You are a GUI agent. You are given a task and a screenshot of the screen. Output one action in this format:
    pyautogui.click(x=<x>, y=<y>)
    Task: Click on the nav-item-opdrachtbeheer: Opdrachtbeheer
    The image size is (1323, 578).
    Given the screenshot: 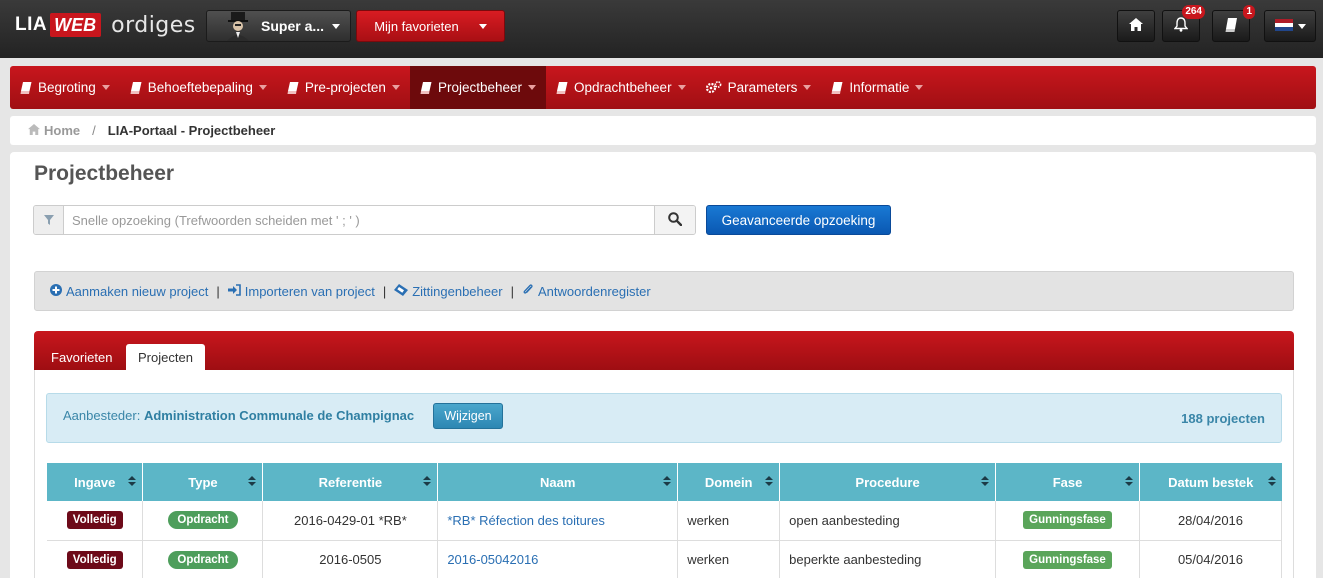 What is the action you would take?
    pyautogui.click(x=621, y=87)
    